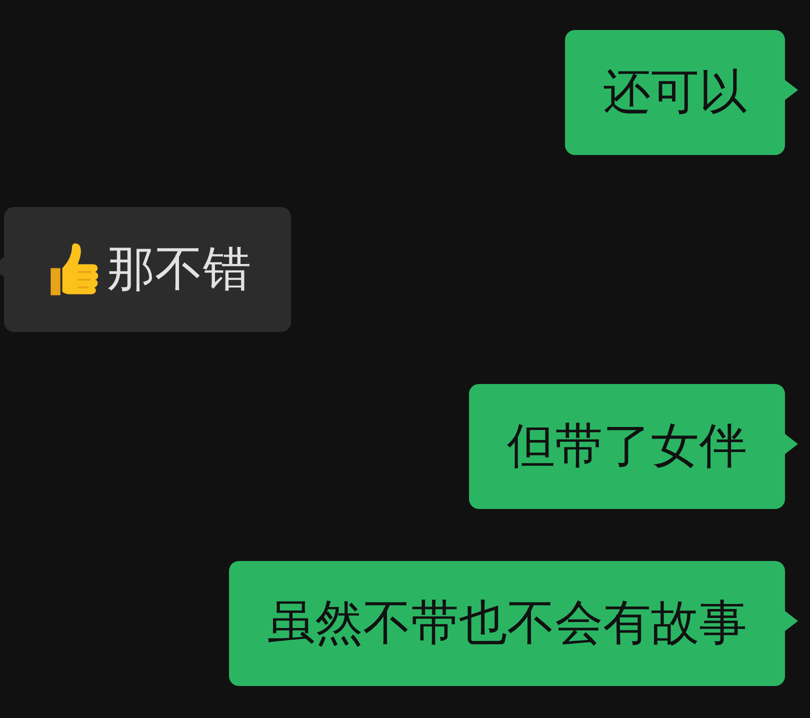 The height and width of the screenshot is (718, 810). Describe the element at coordinates (507, 624) in the screenshot. I see `message-text: 虽然不带也不会有故事` at that location.